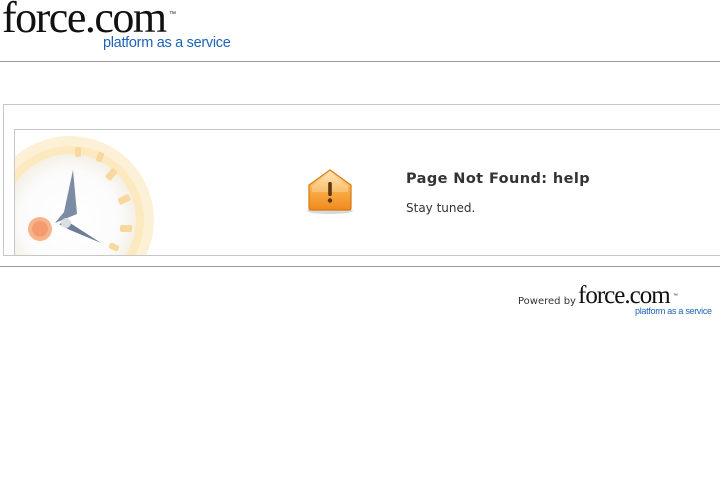 The height and width of the screenshot is (480, 720). Describe the element at coordinates (360, 266) in the screenshot. I see `footer-divider` at that location.